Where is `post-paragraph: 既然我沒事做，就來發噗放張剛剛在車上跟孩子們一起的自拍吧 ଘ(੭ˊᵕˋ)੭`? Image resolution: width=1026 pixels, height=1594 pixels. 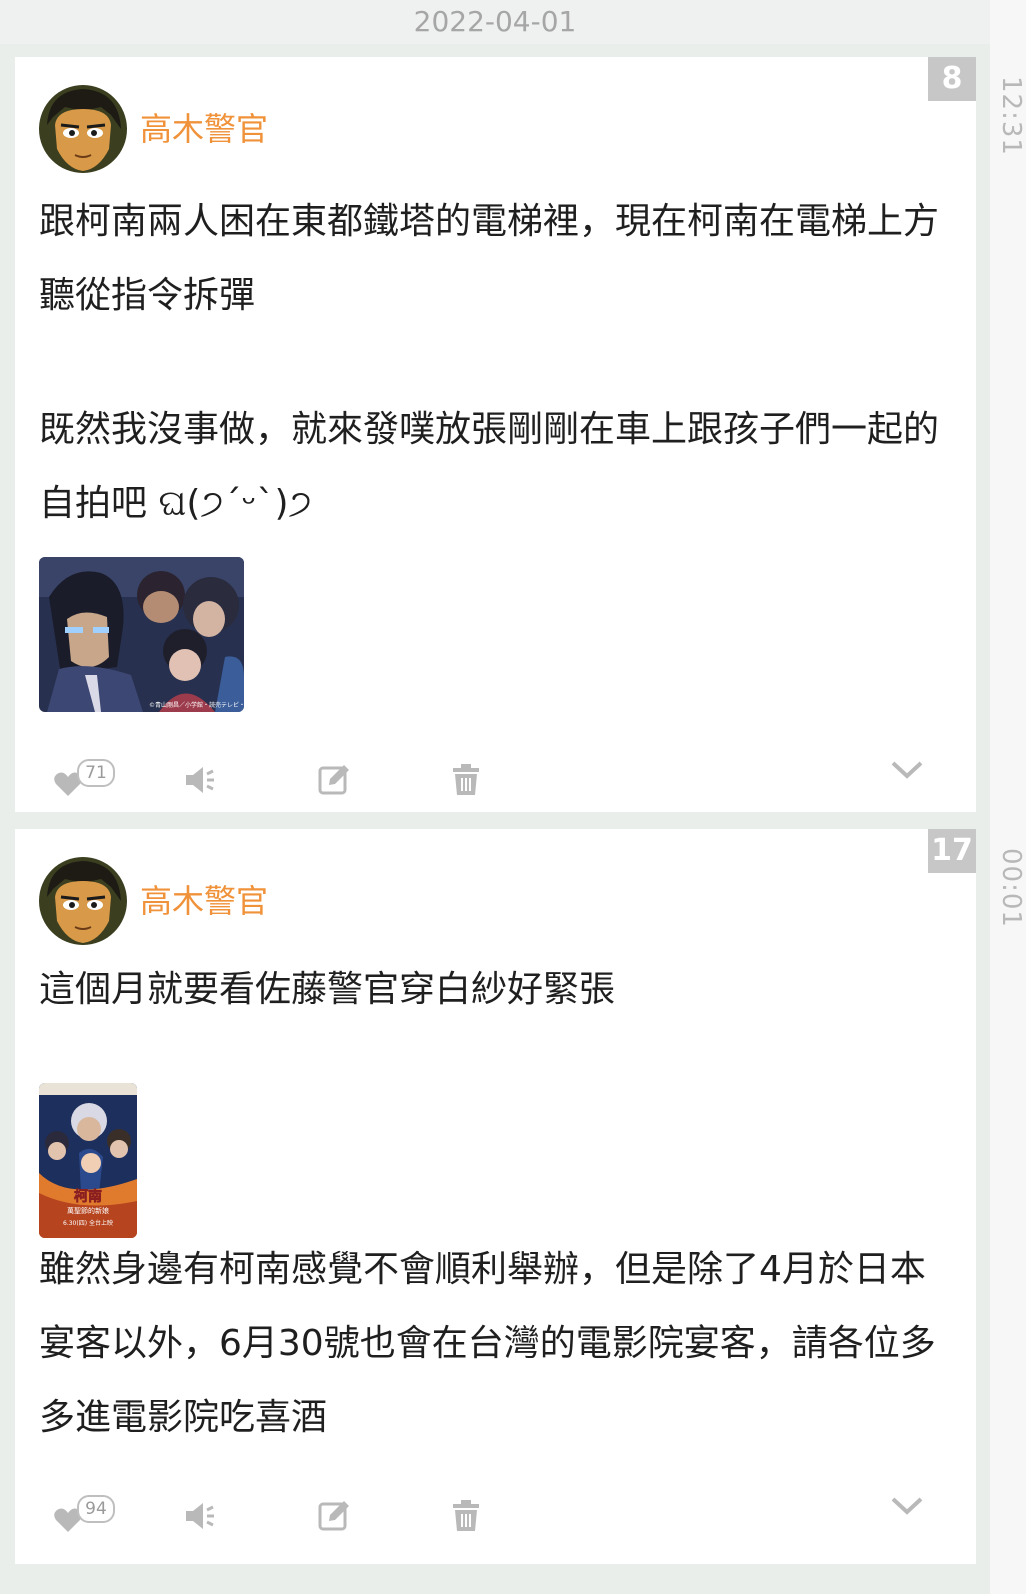
post-paragraph: 既然我沒事做，就來發噗放張剛剛在車上跟孩子們一起的自拍吧 ଘ(੭ˊᵕˋ)੭ is located at coordinates (489, 466).